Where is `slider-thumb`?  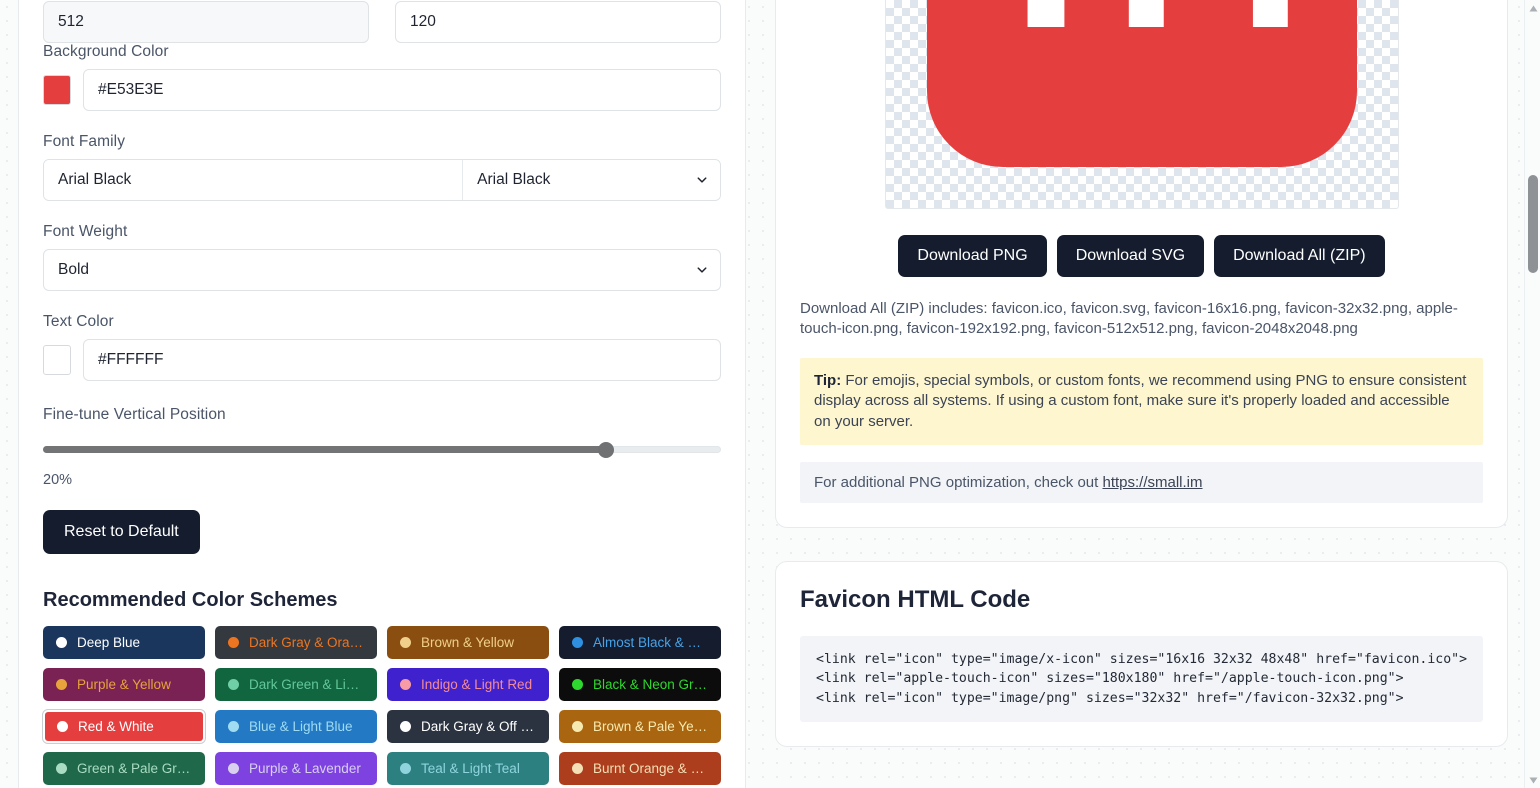 slider-thumb is located at coordinates (605, 450).